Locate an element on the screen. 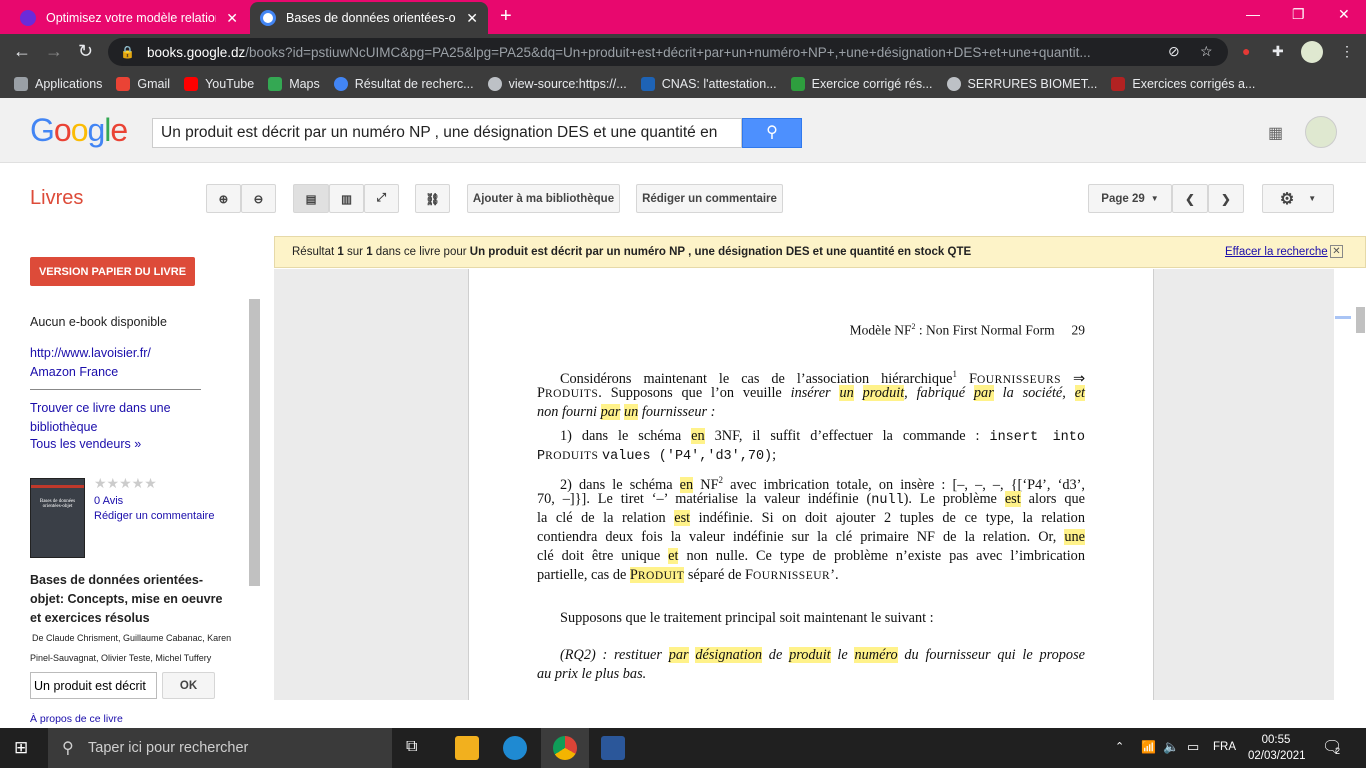 The image size is (1366, 768). lavoisier-link: http://www.lavoisier.fr/ is located at coordinates (90, 353).